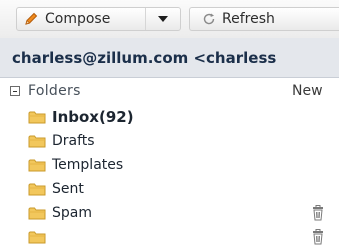  I want to click on folder-label: Sent, so click(68, 189).